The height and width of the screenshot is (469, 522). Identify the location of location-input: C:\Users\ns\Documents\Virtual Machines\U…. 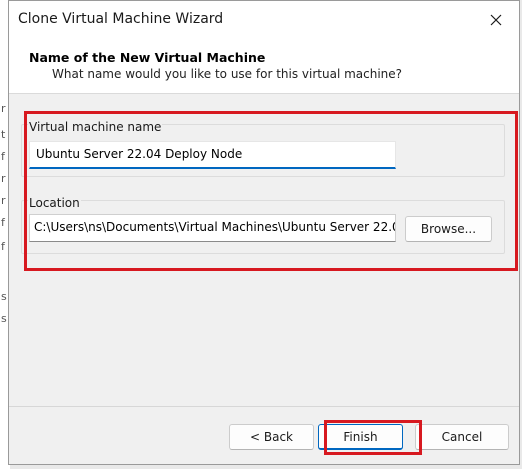
(212, 228).